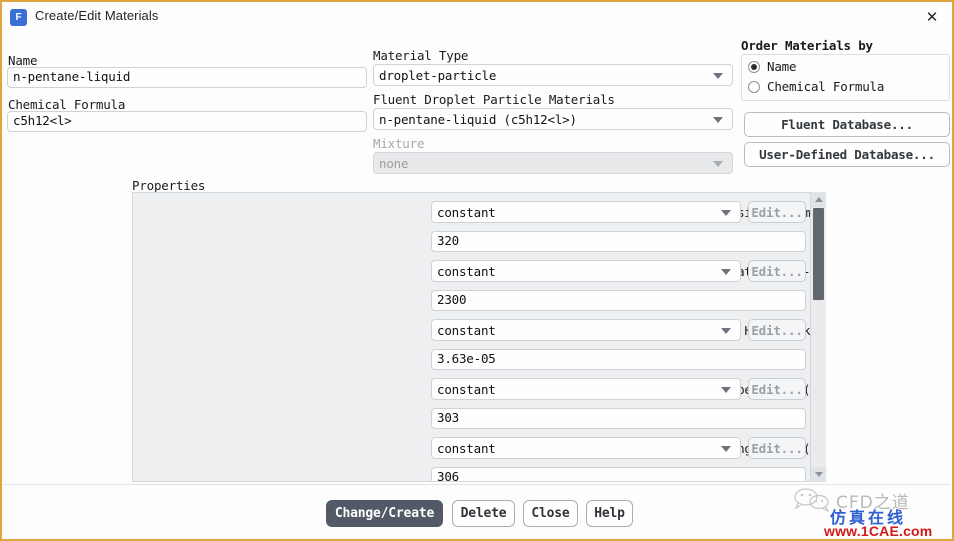 The height and width of the screenshot is (541, 954). What do you see at coordinates (494, 99) in the screenshot?
I see `fluent-droplet-materials-label: Fluent Droplet Particle Materials` at bounding box center [494, 99].